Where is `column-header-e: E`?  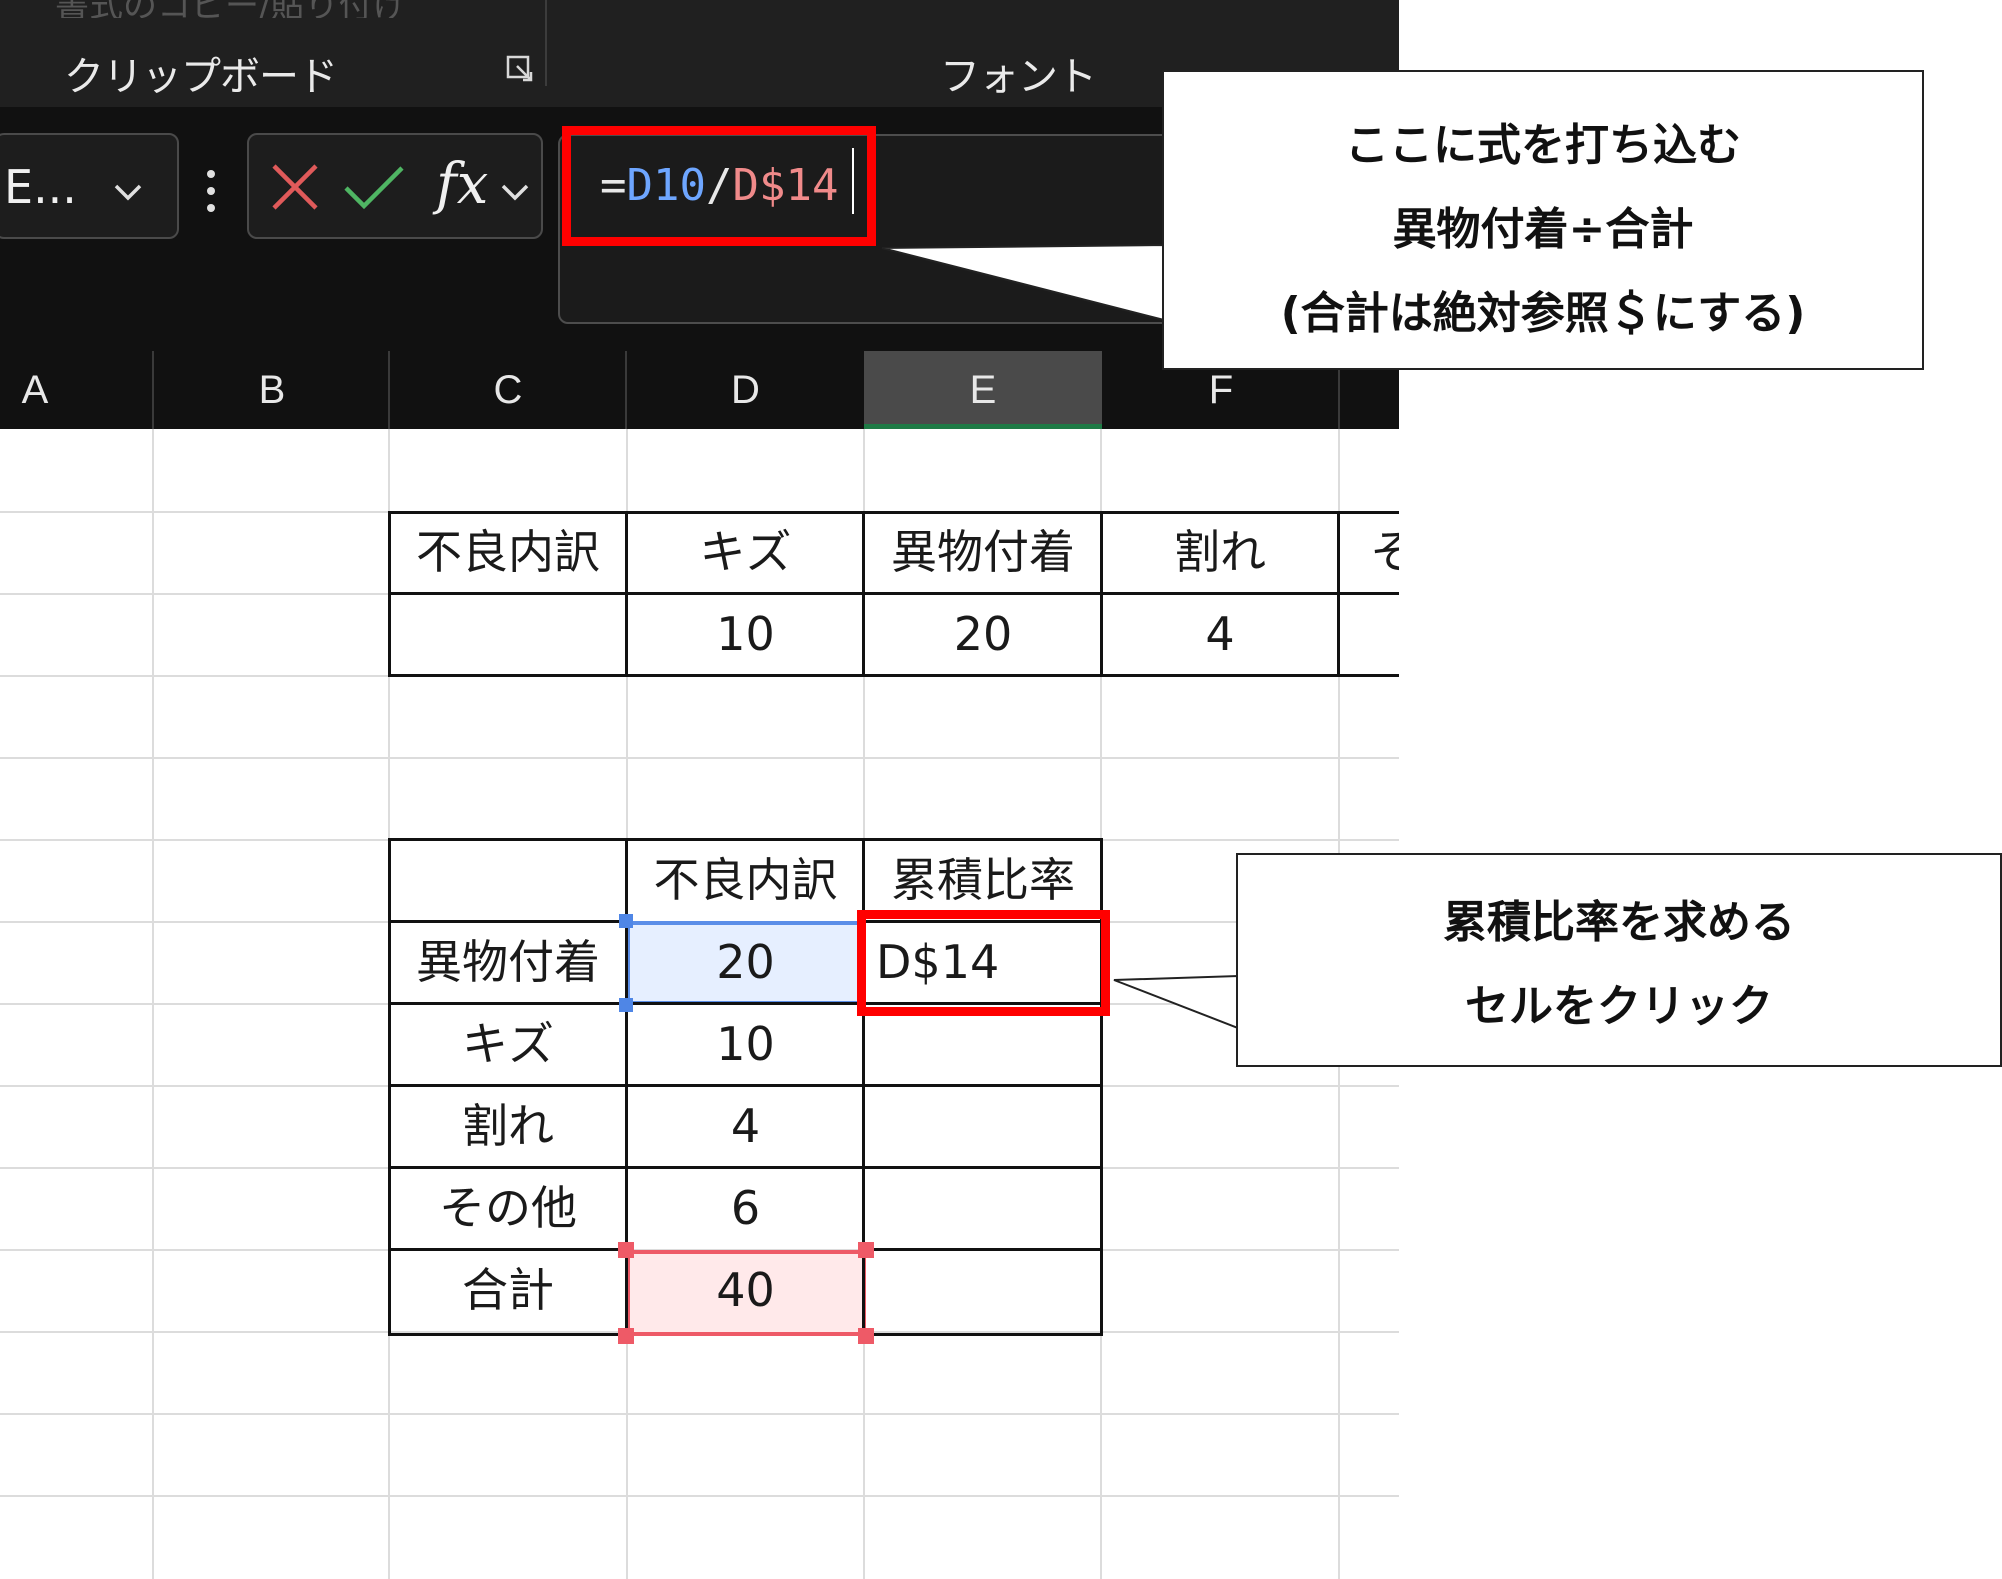
column-header-e: E is located at coordinates (983, 390).